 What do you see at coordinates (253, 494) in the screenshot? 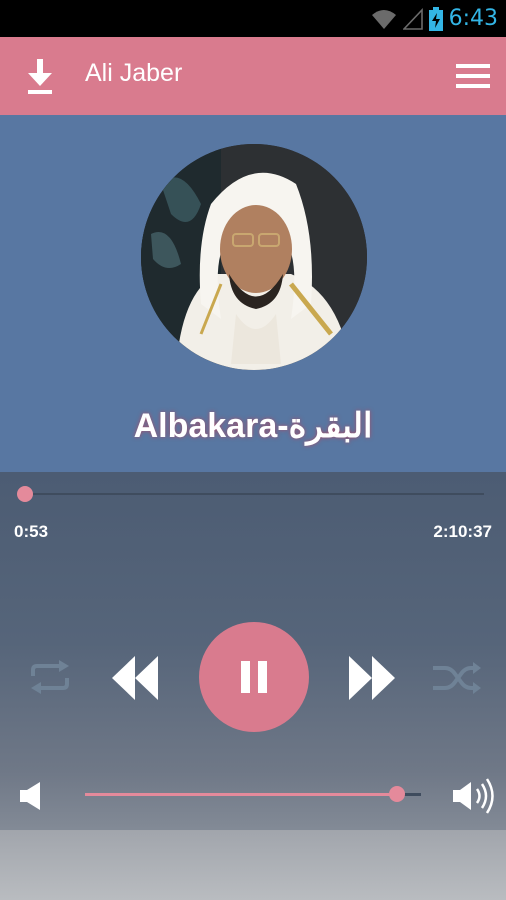
I see `seek-bar` at bounding box center [253, 494].